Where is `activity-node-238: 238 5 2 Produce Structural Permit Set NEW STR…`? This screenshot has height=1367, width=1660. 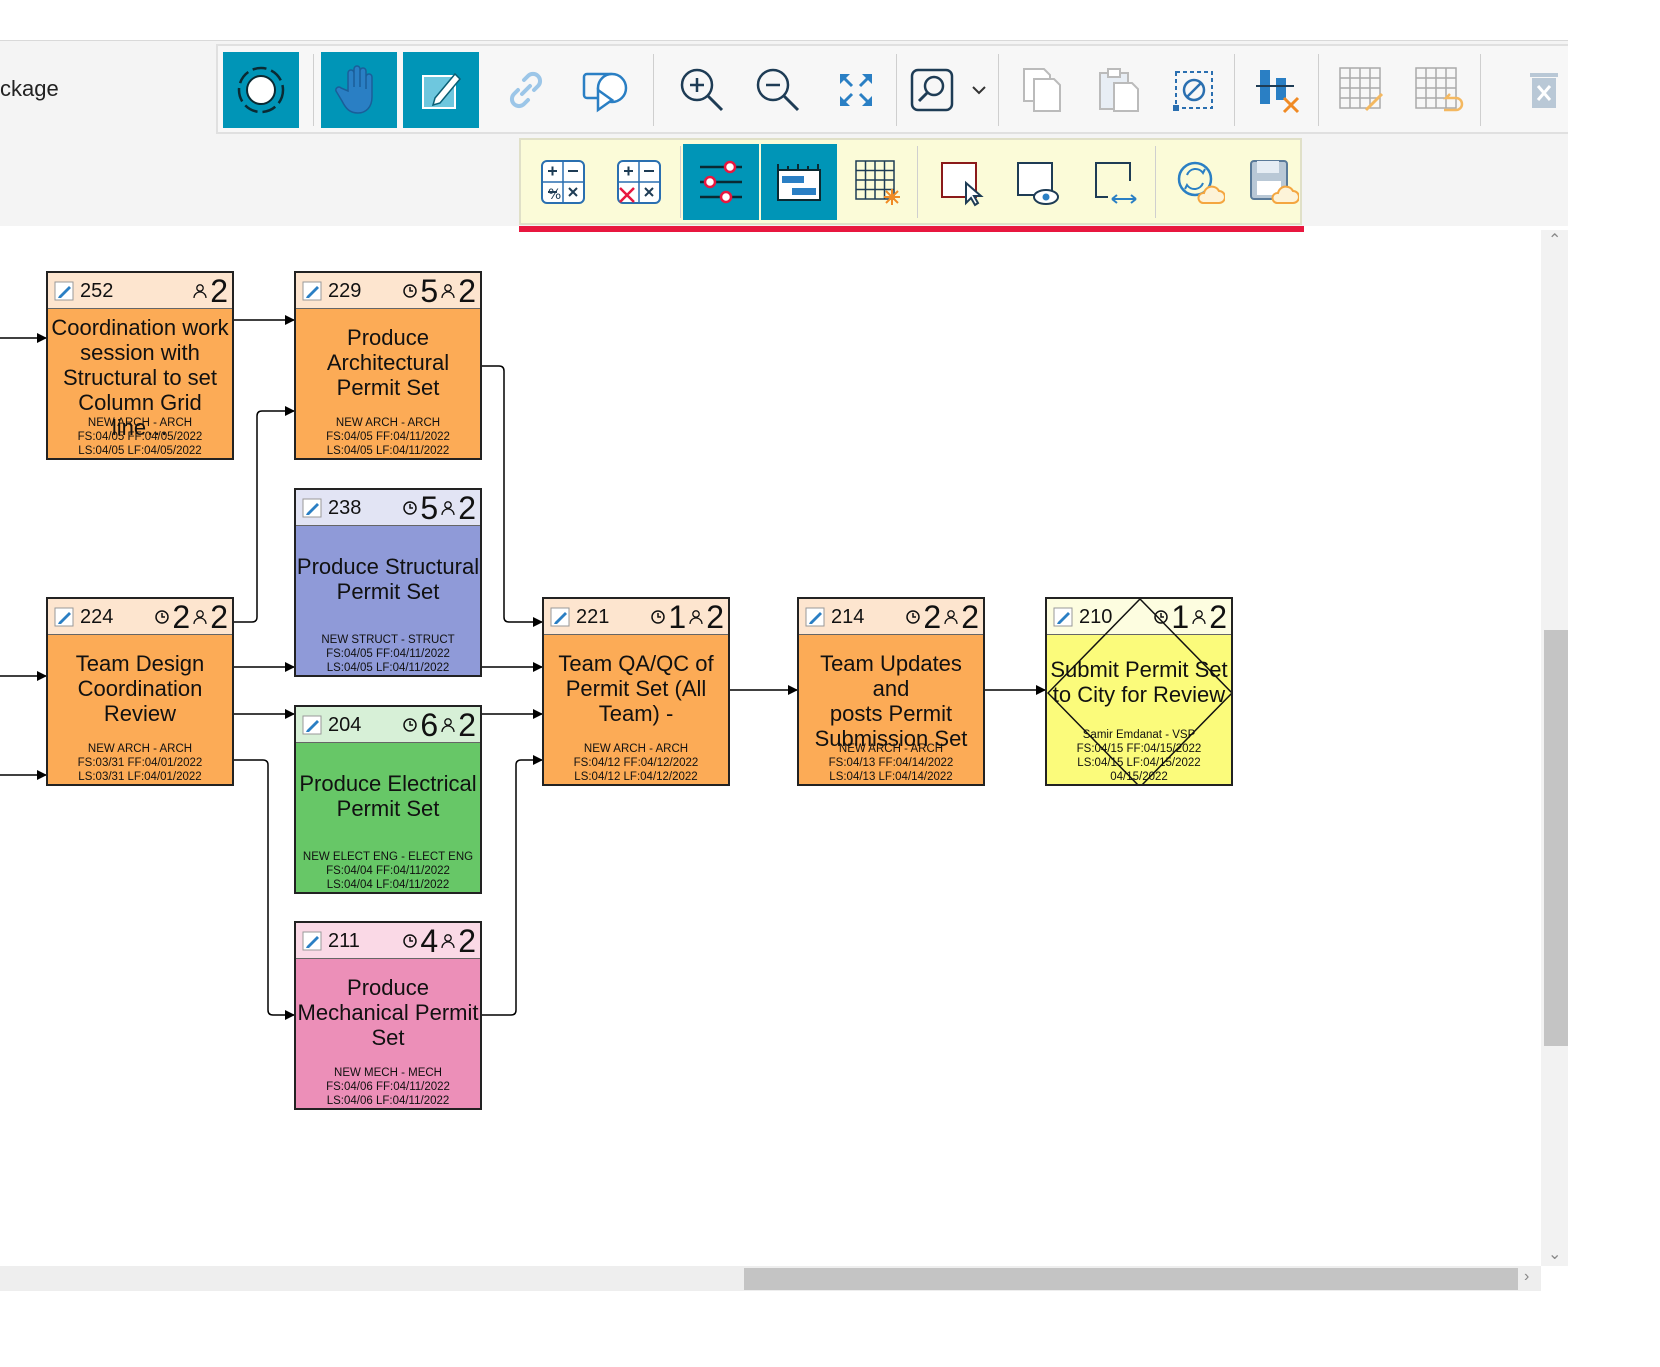 activity-node-238: 238 5 2 Produce Structural Permit Set NEW STR… is located at coordinates (388, 582).